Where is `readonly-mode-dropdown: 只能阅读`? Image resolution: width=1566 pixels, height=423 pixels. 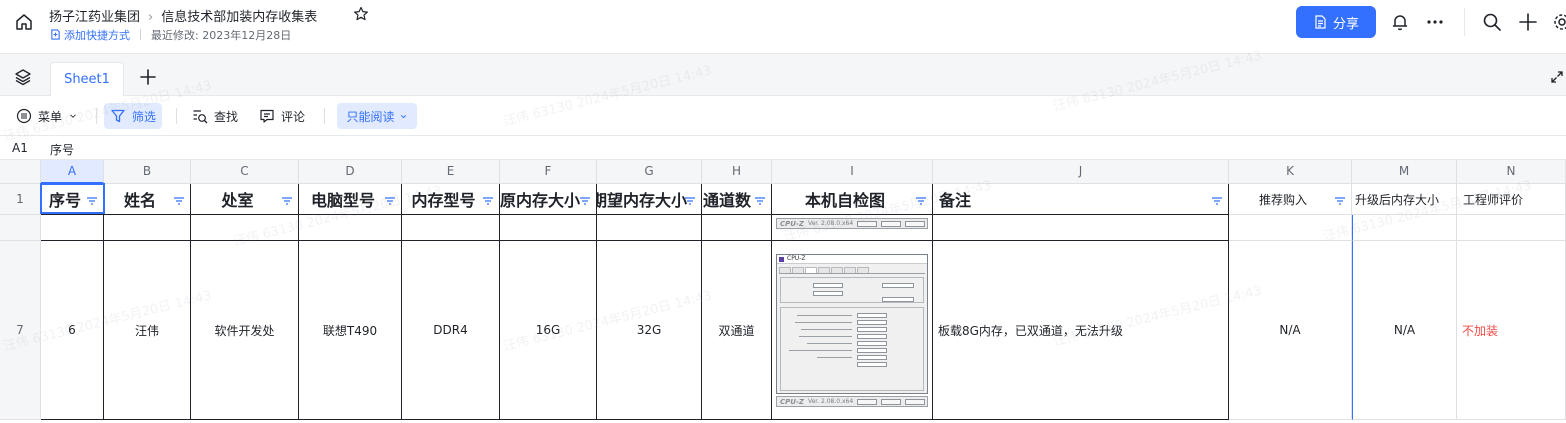
readonly-mode-dropdown: 只能阅读 is located at coordinates (377, 116).